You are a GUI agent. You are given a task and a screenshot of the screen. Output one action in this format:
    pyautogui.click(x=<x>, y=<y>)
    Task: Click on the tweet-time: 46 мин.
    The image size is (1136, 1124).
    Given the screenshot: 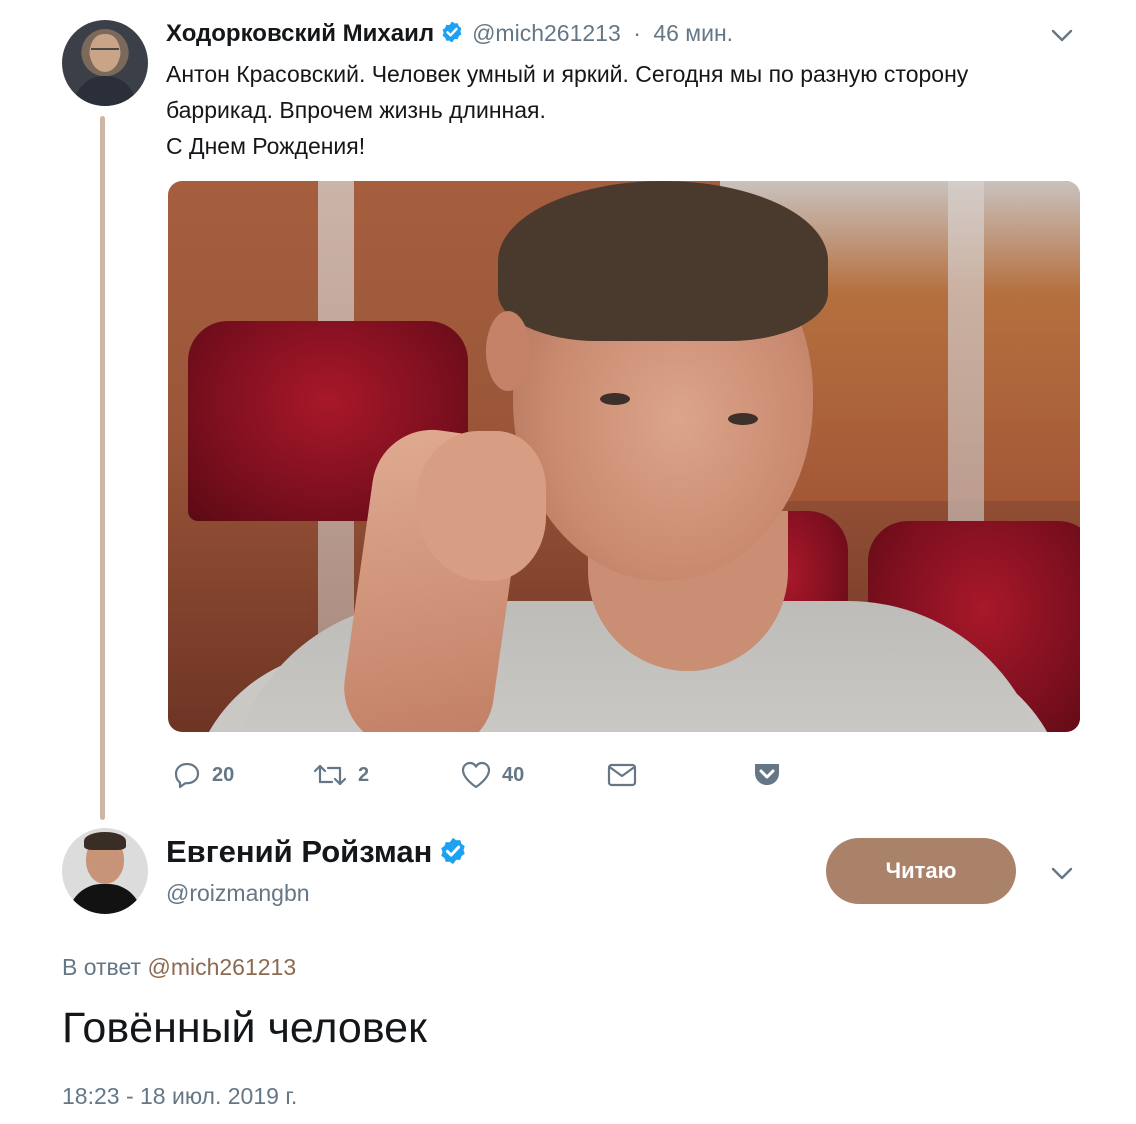 What is the action you would take?
    pyautogui.click(x=693, y=33)
    